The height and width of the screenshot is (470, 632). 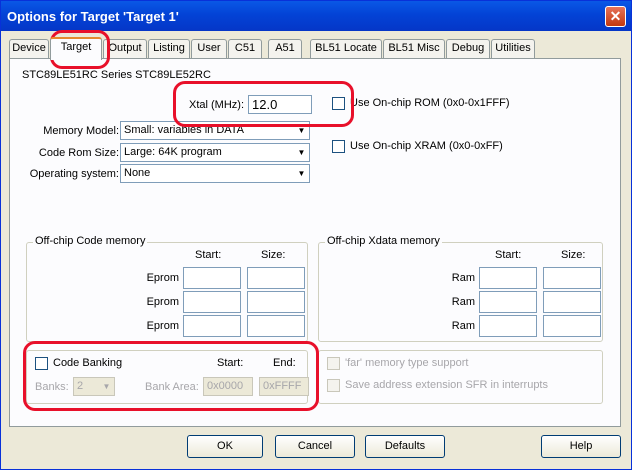 I want to click on code-rom-size-value: Large: 64K program, so click(x=173, y=152).